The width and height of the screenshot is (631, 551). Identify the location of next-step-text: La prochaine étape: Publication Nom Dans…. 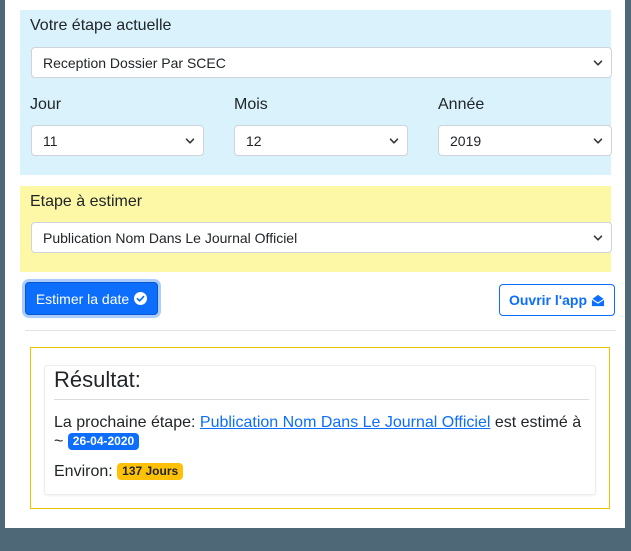
(324, 432).